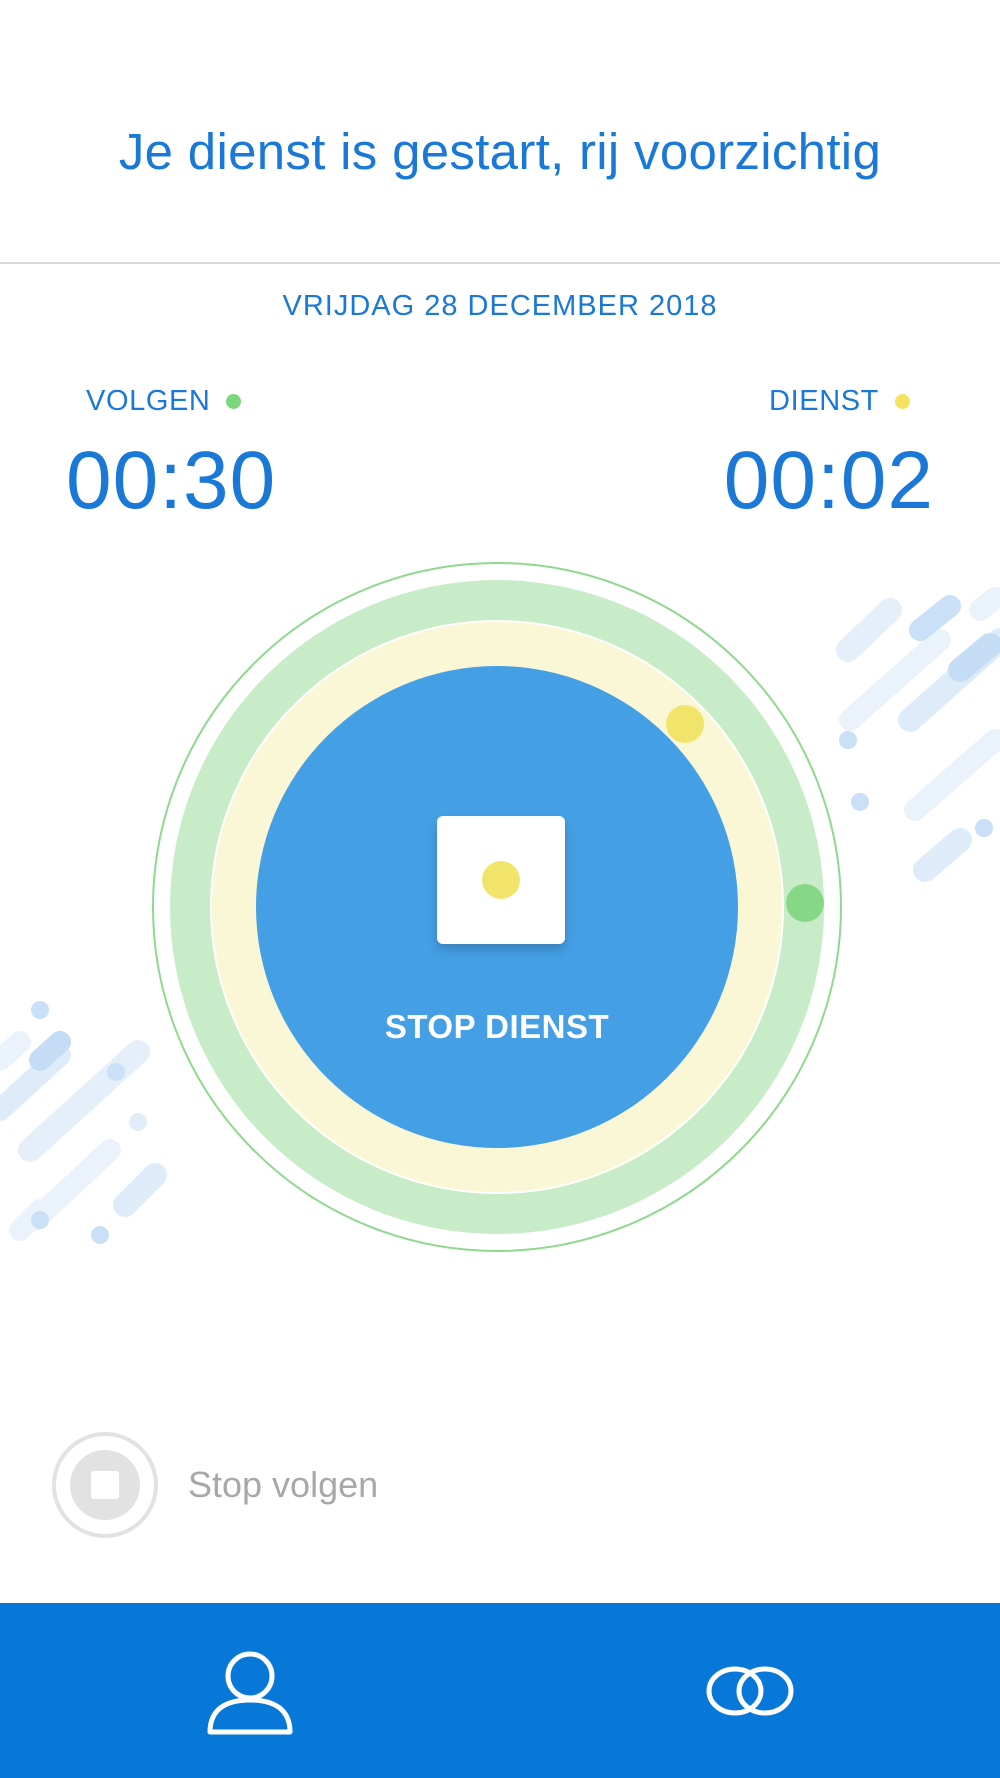  What do you see at coordinates (918, 734) in the screenshot?
I see `decorative-streaks-right` at bounding box center [918, 734].